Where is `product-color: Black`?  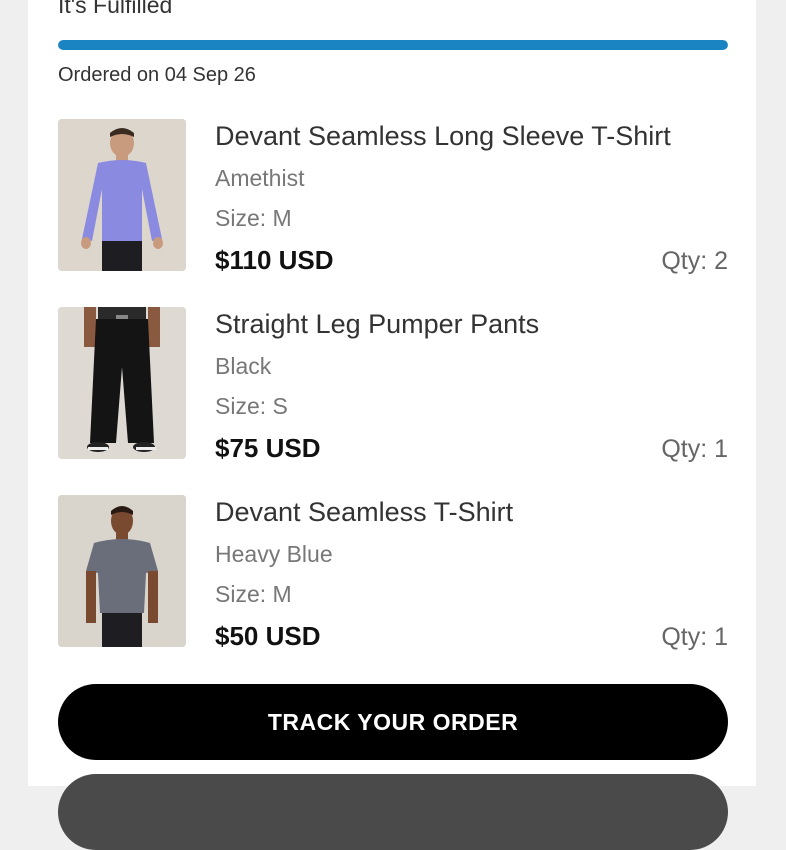
product-color: Black is located at coordinates (243, 366).